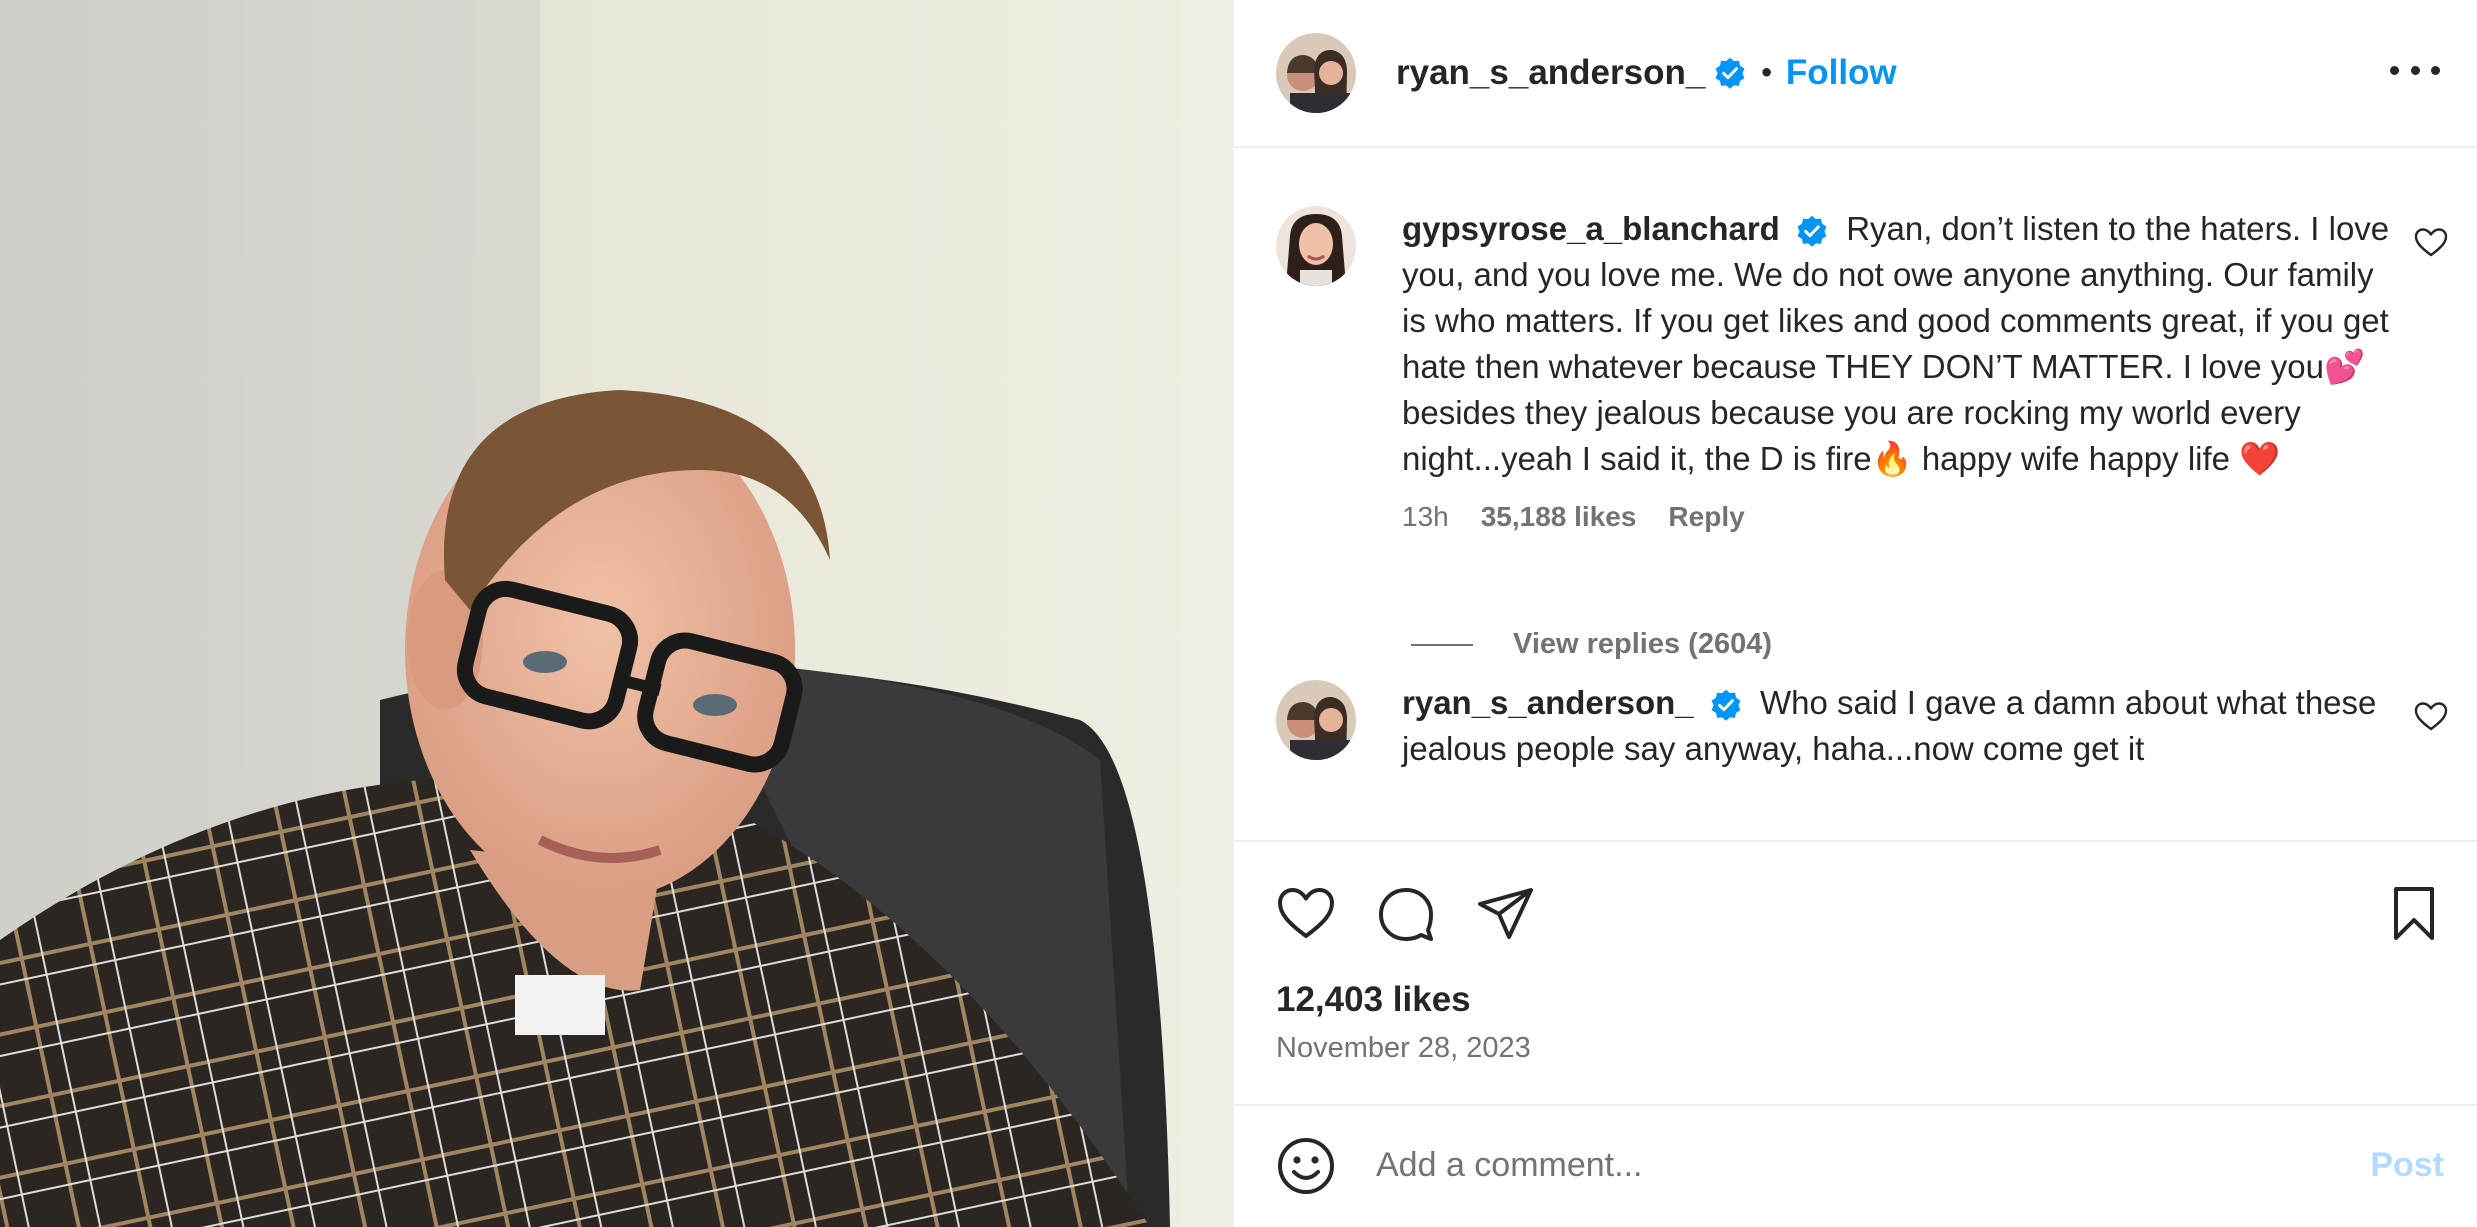 This screenshot has height=1227, width=2477. I want to click on comment-likes: 35,188 likes, so click(1559, 517).